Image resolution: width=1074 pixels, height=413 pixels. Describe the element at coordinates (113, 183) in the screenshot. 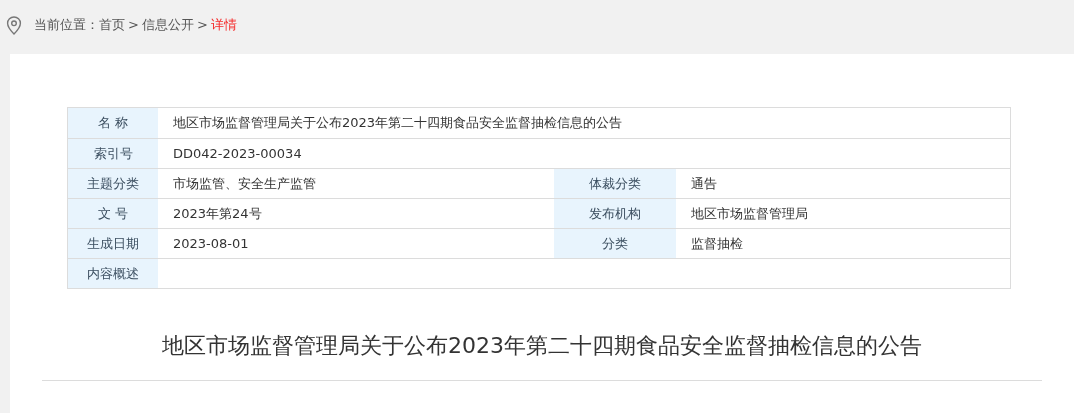

I see `table-label-cell: 主题分类` at that location.